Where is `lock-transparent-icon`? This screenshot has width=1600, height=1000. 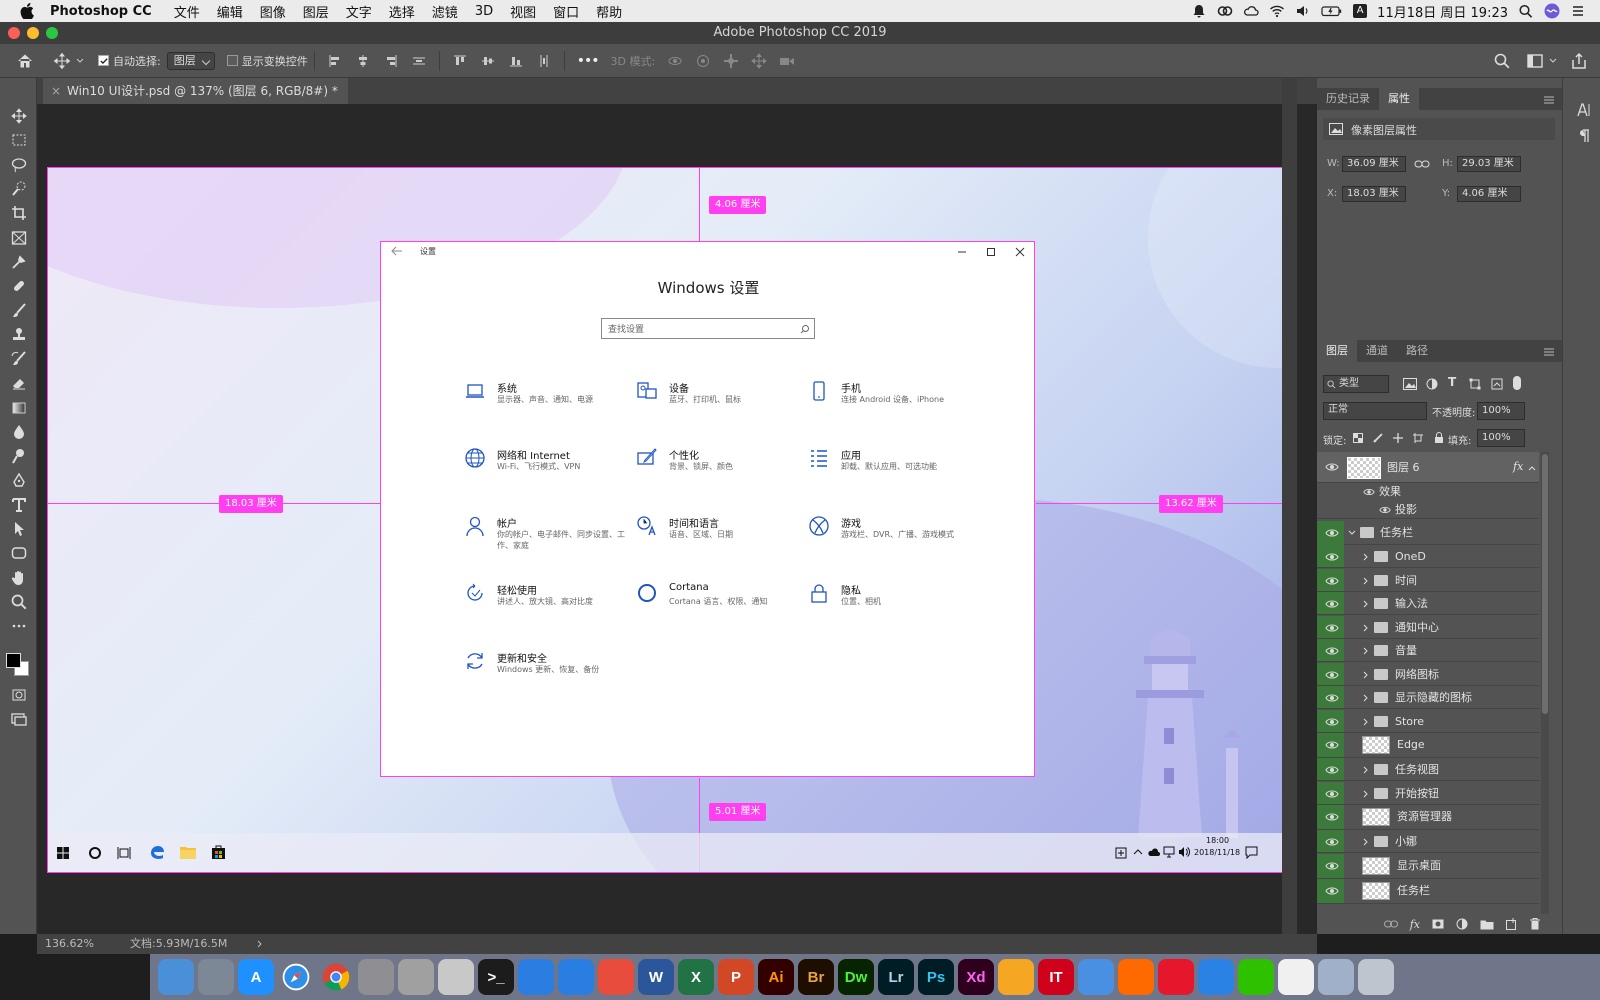
lock-transparent-icon is located at coordinates (1358, 438).